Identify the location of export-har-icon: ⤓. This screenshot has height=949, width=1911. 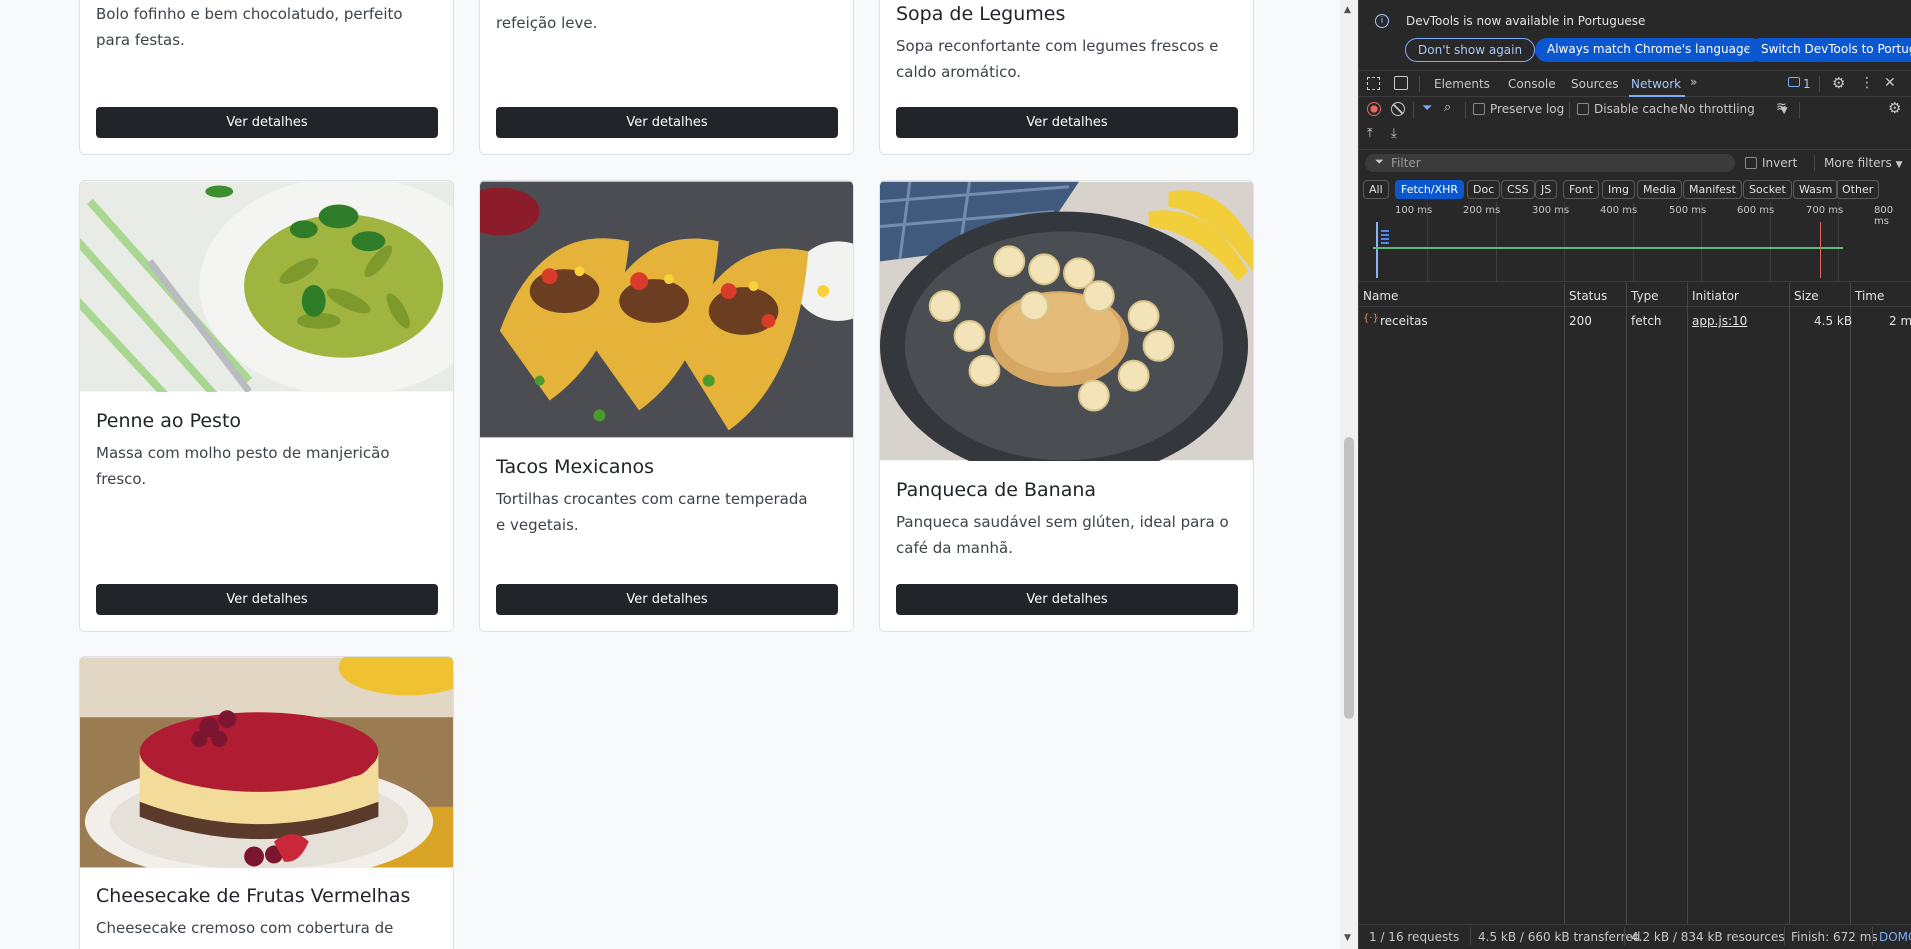
(1394, 133).